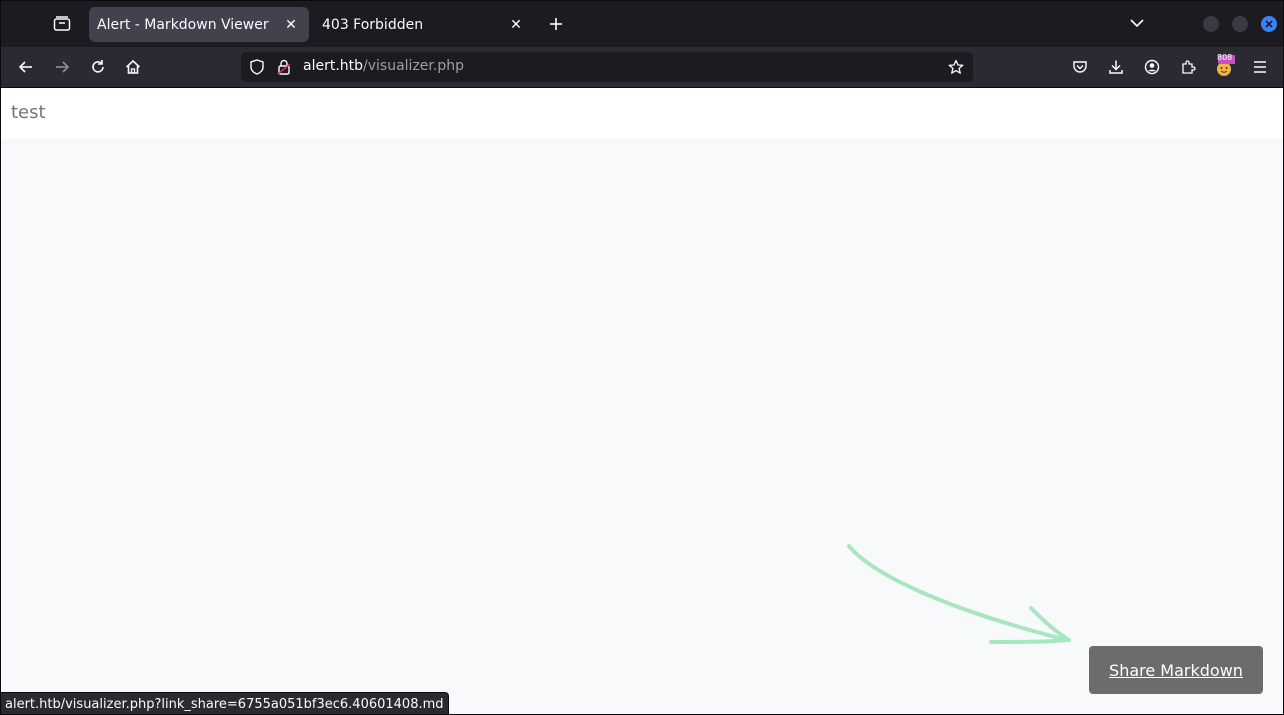  I want to click on back-icon, so click(26, 67).